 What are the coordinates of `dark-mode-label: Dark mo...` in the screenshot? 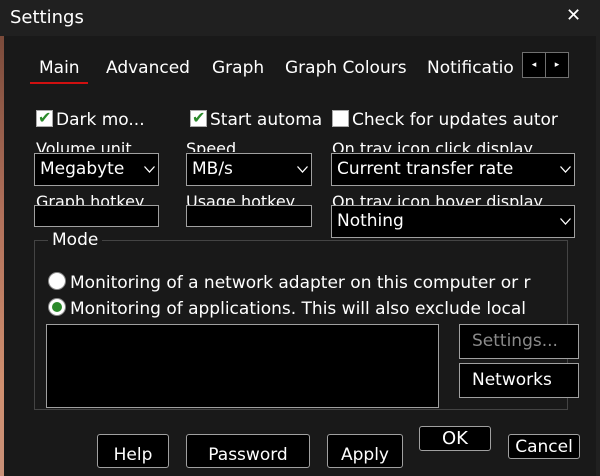 It's located at (100, 120).